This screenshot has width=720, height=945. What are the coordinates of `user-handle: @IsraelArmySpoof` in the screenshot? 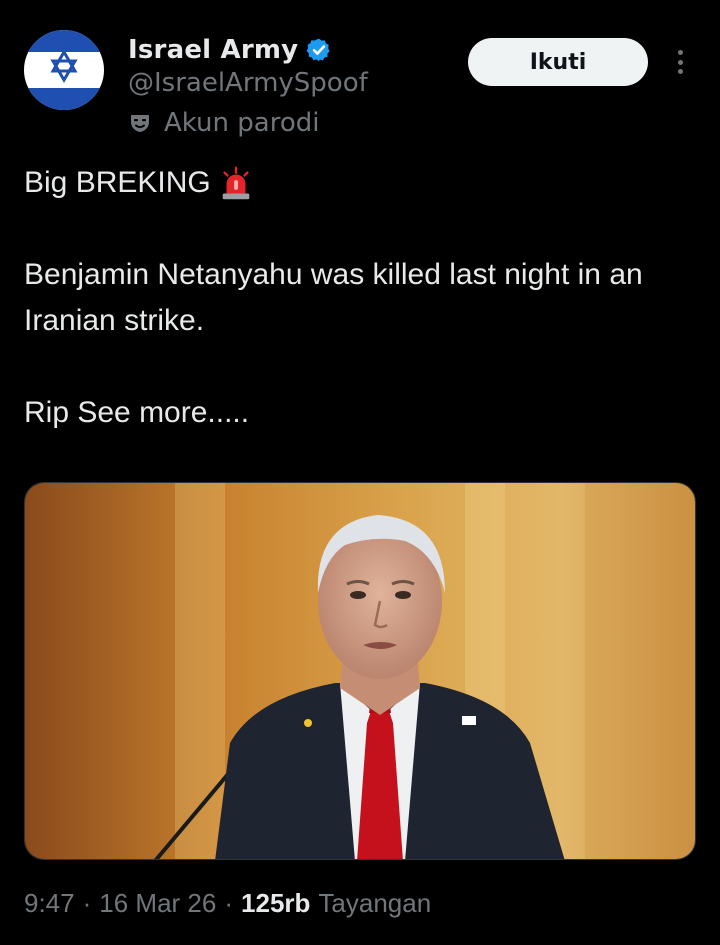 It's located at (248, 83).